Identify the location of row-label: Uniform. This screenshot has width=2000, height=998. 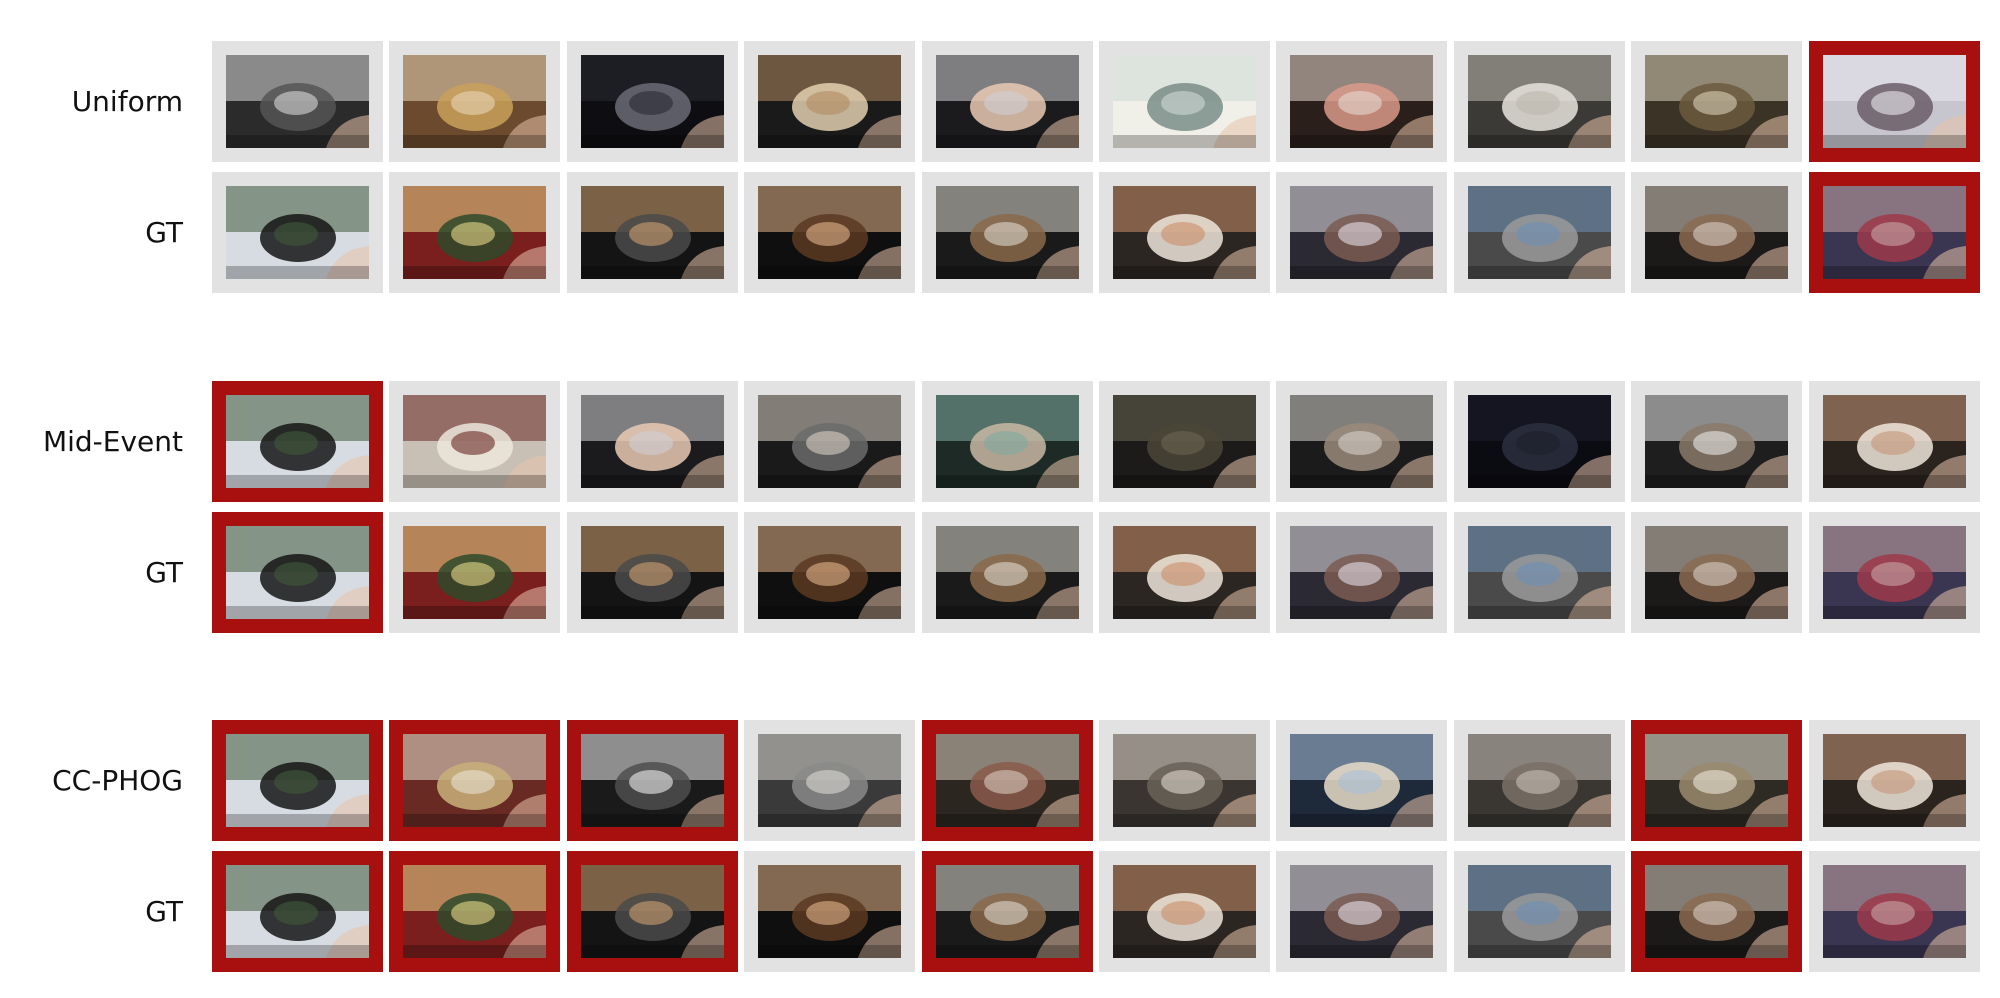
(127, 101).